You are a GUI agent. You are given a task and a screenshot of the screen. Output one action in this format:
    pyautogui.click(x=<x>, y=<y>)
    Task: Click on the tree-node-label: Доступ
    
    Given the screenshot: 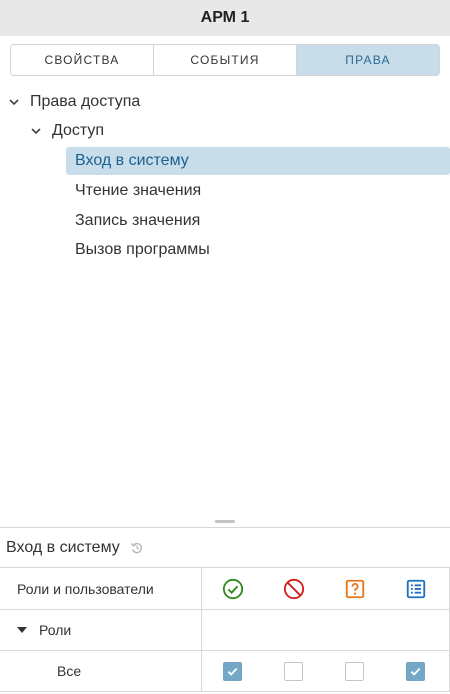 What is the action you would take?
    pyautogui.click(x=78, y=130)
    